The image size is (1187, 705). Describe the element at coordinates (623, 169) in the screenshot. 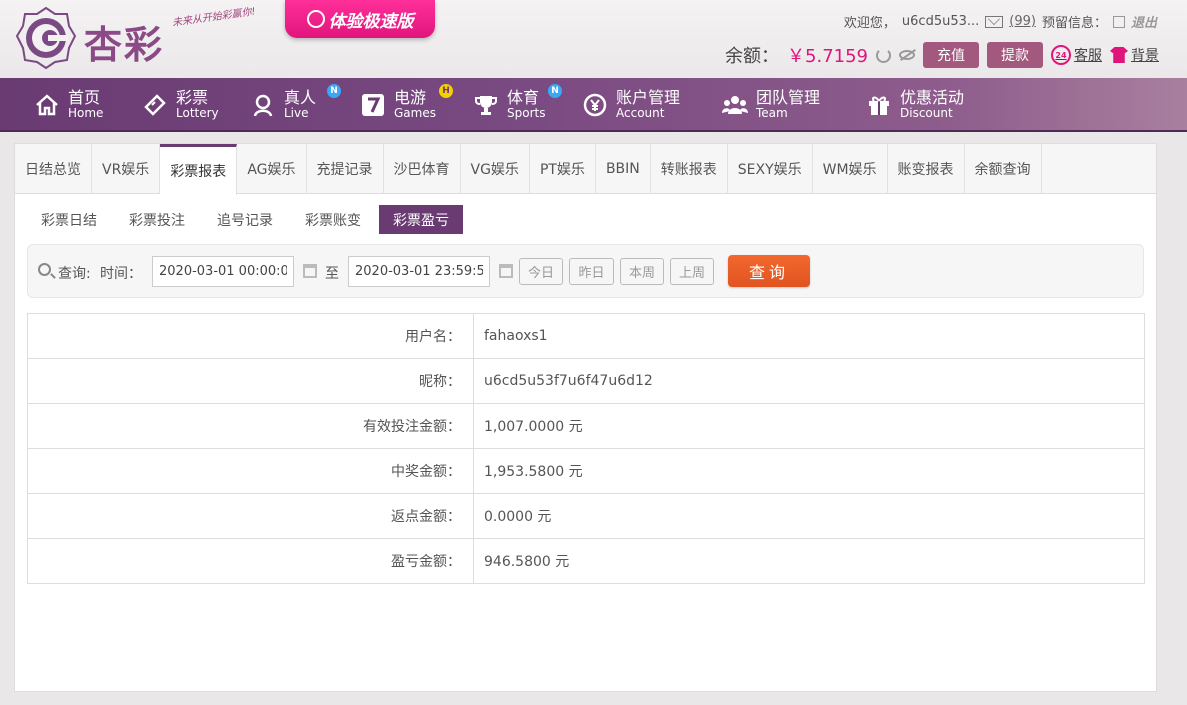

I see `tab-bbin: BBIN` at that location.